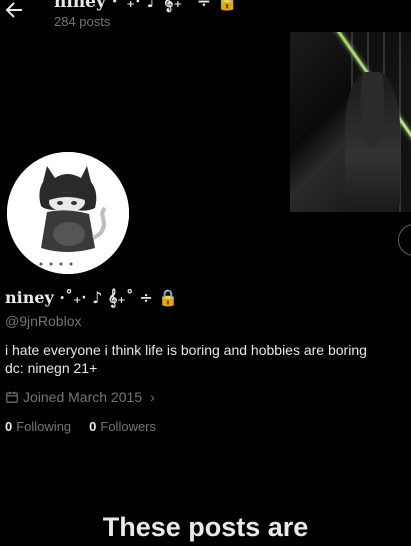 The width and height of the screenshot is (411, 546). I want to click on bio-line: dc: ninegn 21+, so click(51, 368).